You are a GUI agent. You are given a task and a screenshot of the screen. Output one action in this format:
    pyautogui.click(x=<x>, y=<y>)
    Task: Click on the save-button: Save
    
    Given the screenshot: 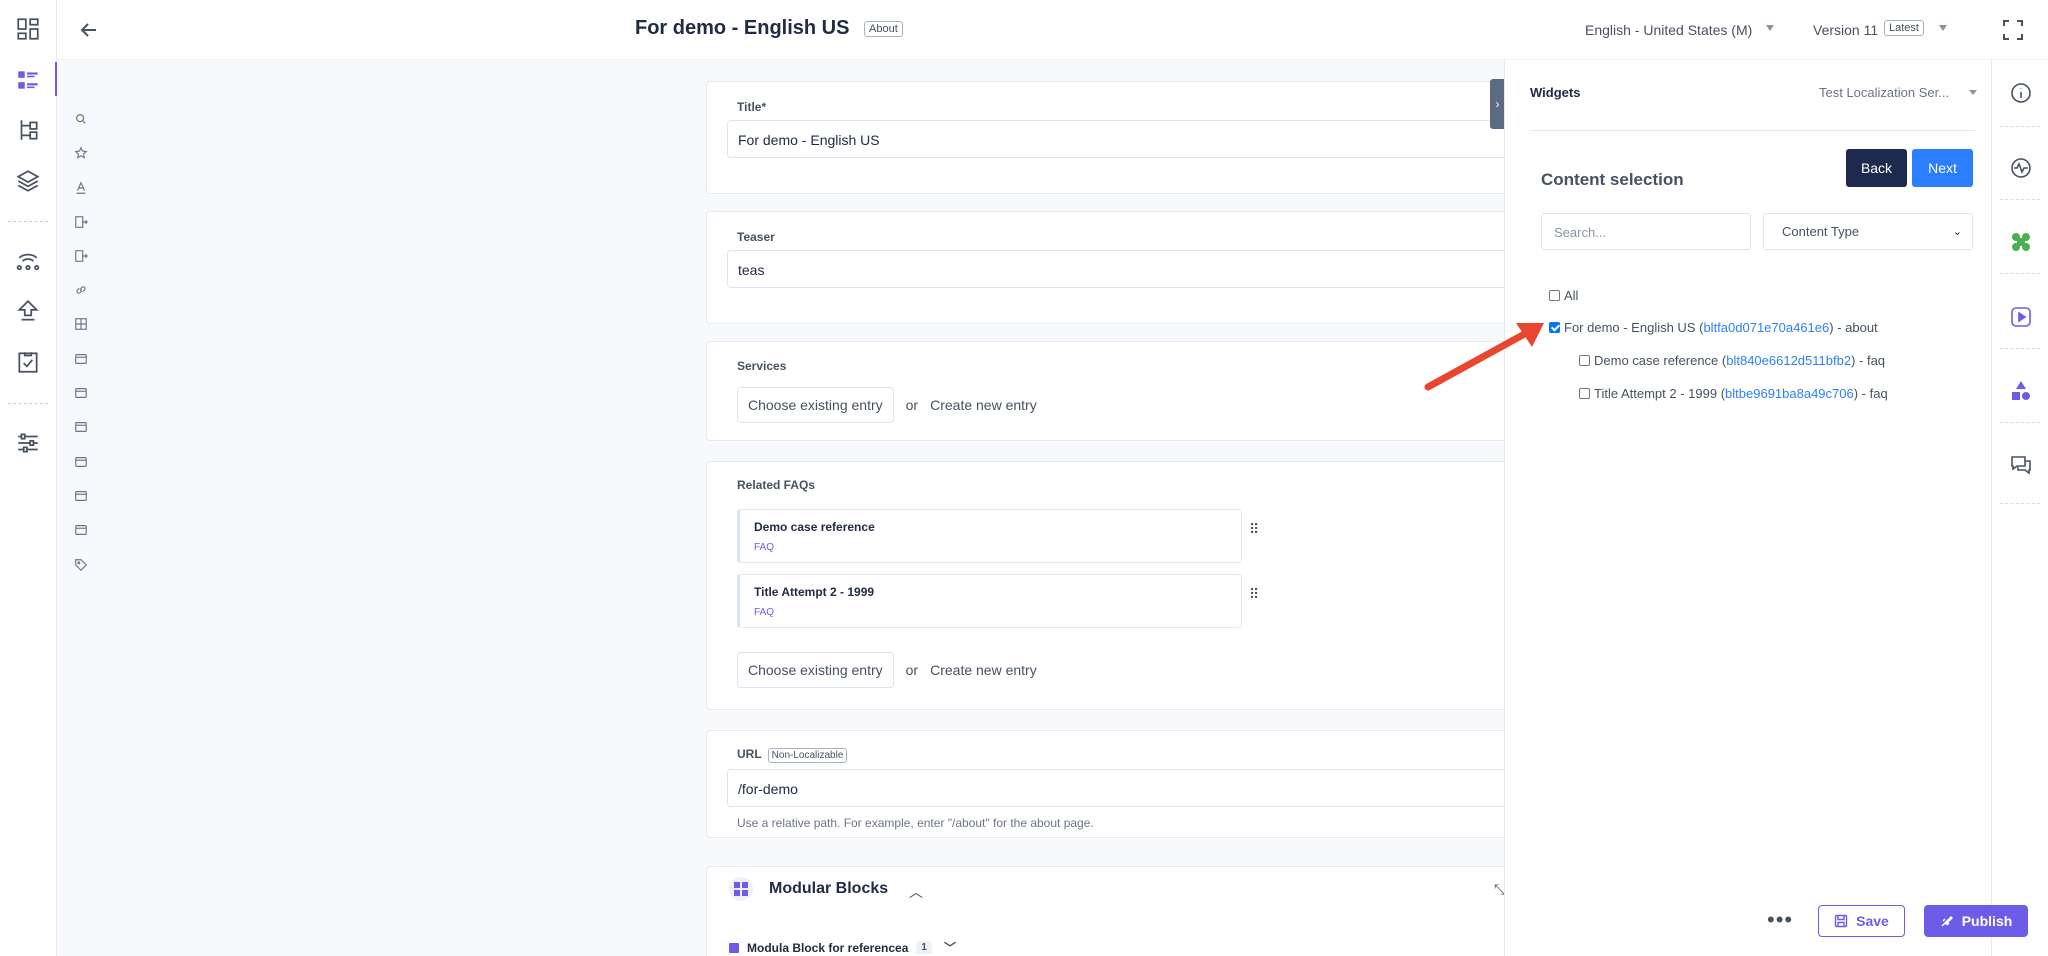 What is the action you would take?
    pyautogui.click(x=1861, y=921)
    